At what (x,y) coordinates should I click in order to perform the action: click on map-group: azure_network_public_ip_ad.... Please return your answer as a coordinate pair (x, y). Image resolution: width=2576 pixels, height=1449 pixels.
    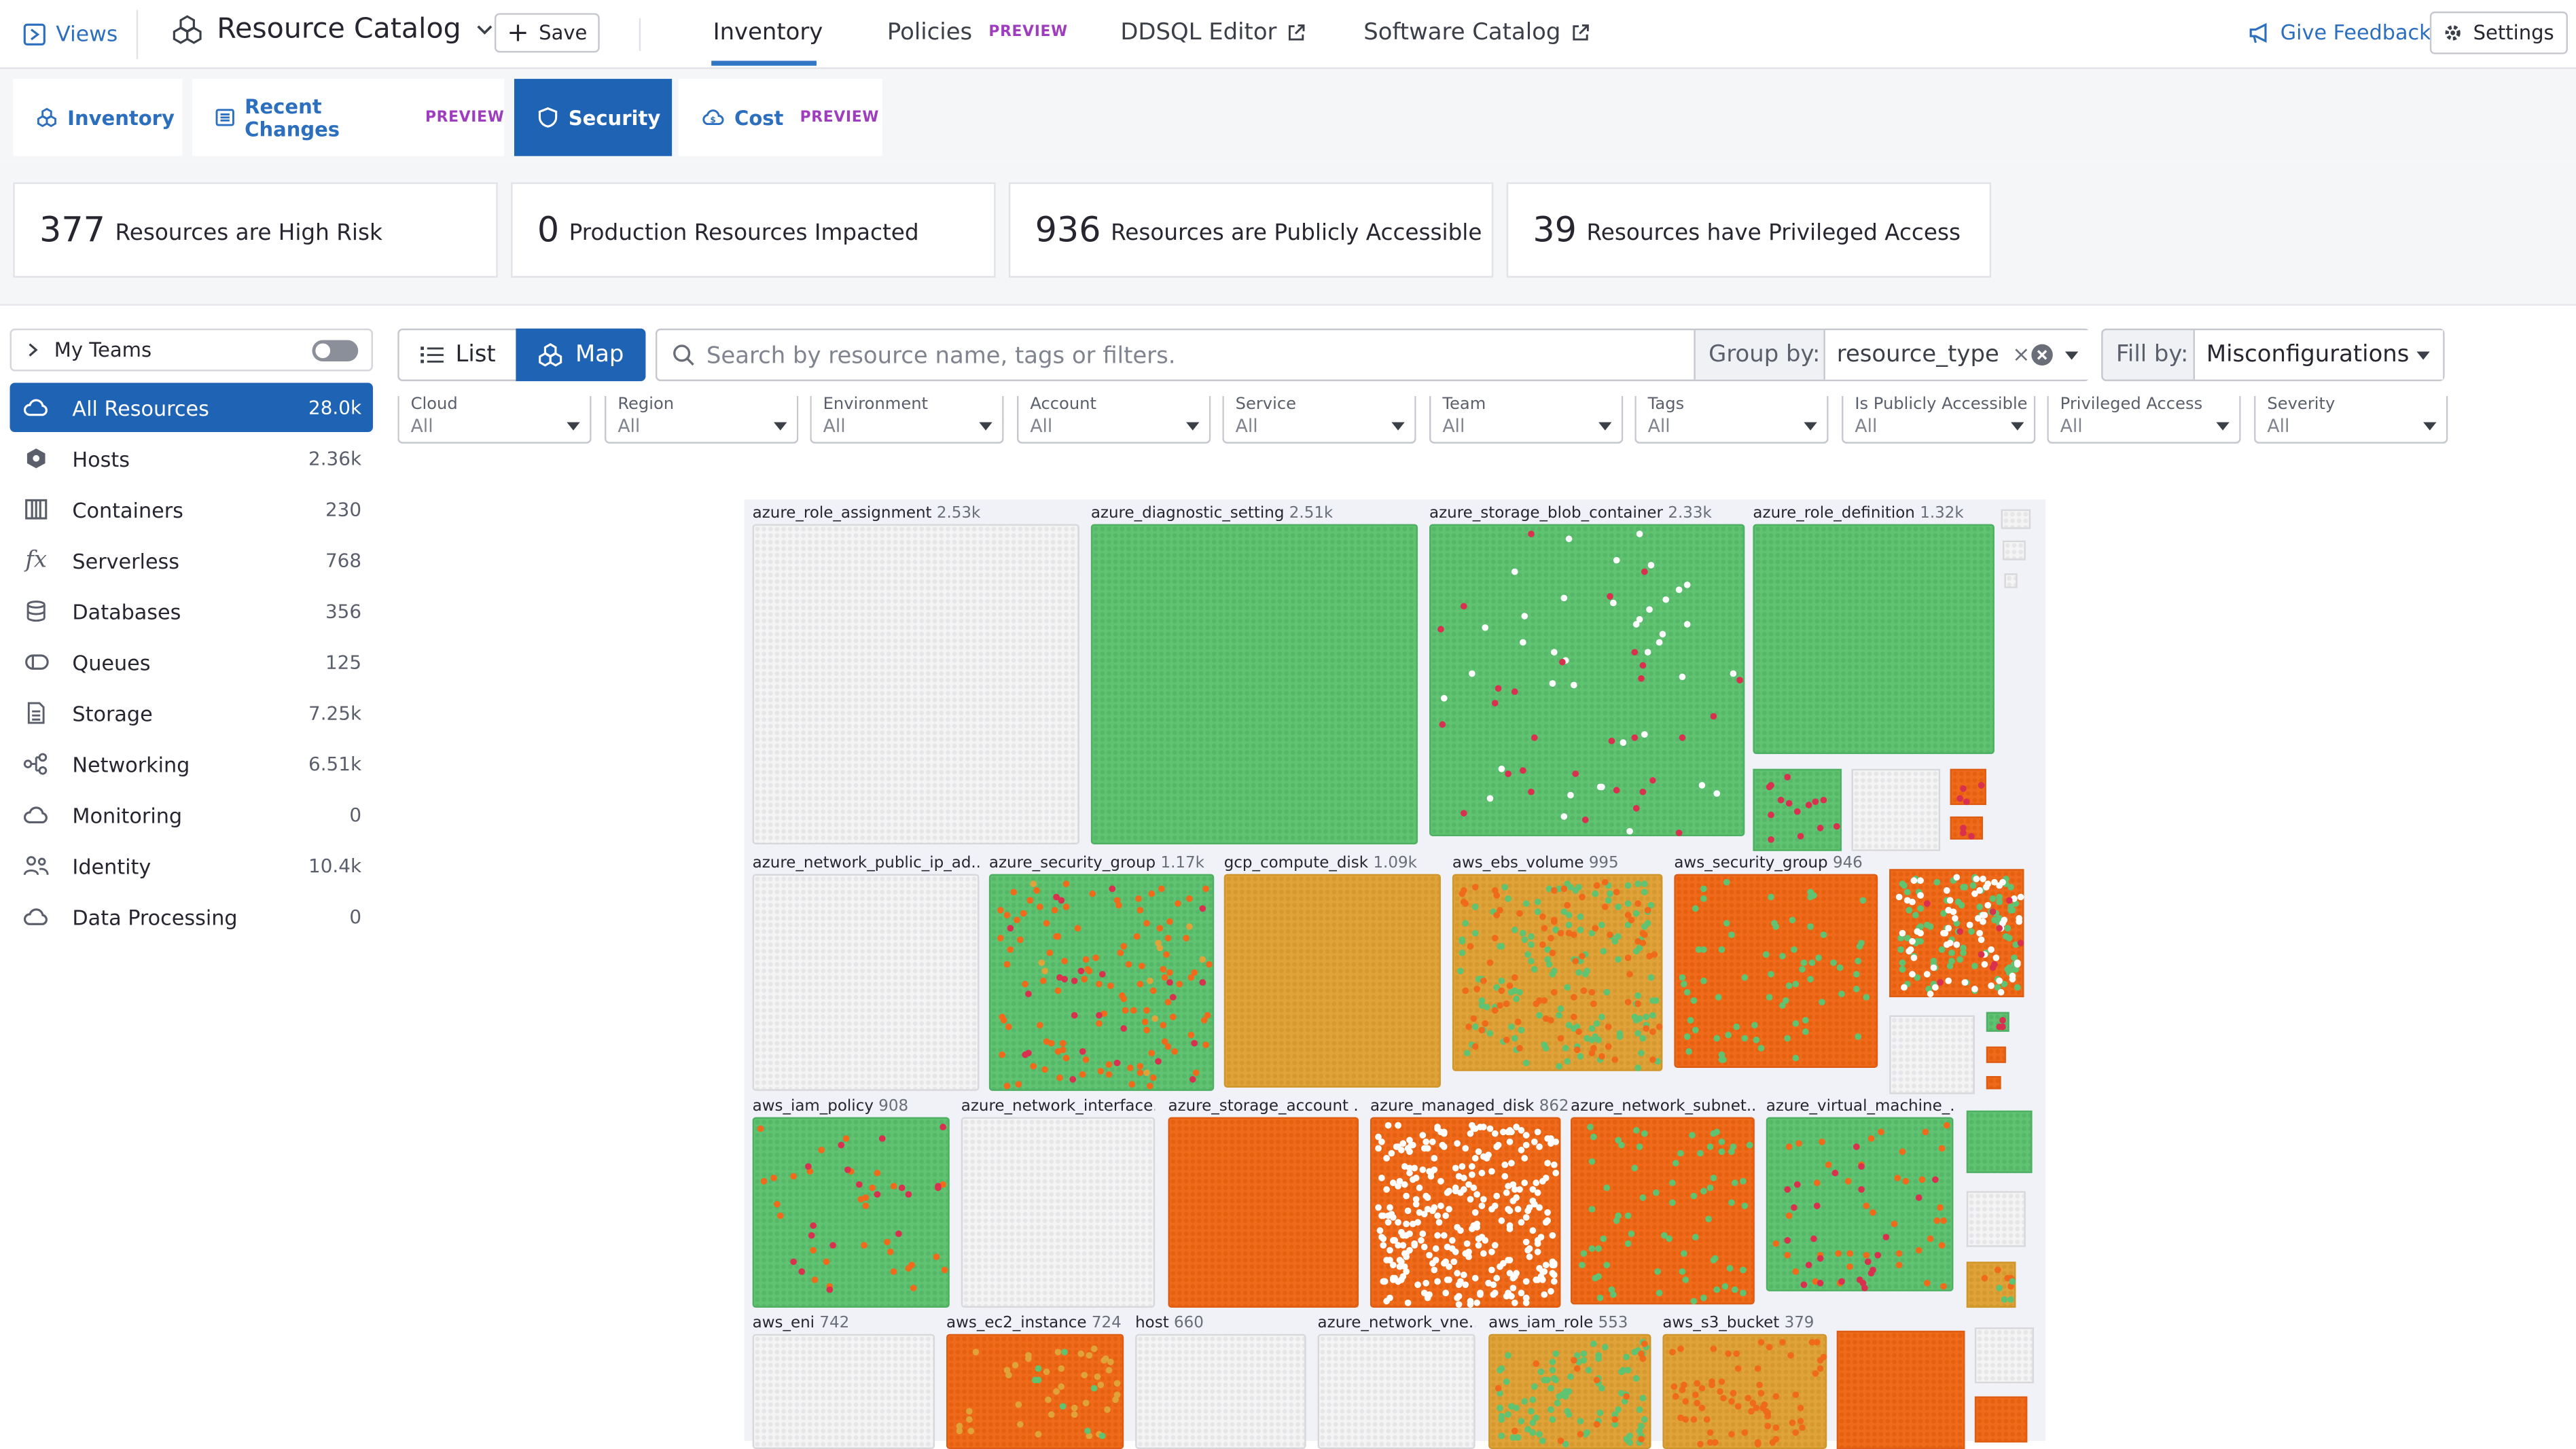
    Looking at the image, I should click on (866, 973).